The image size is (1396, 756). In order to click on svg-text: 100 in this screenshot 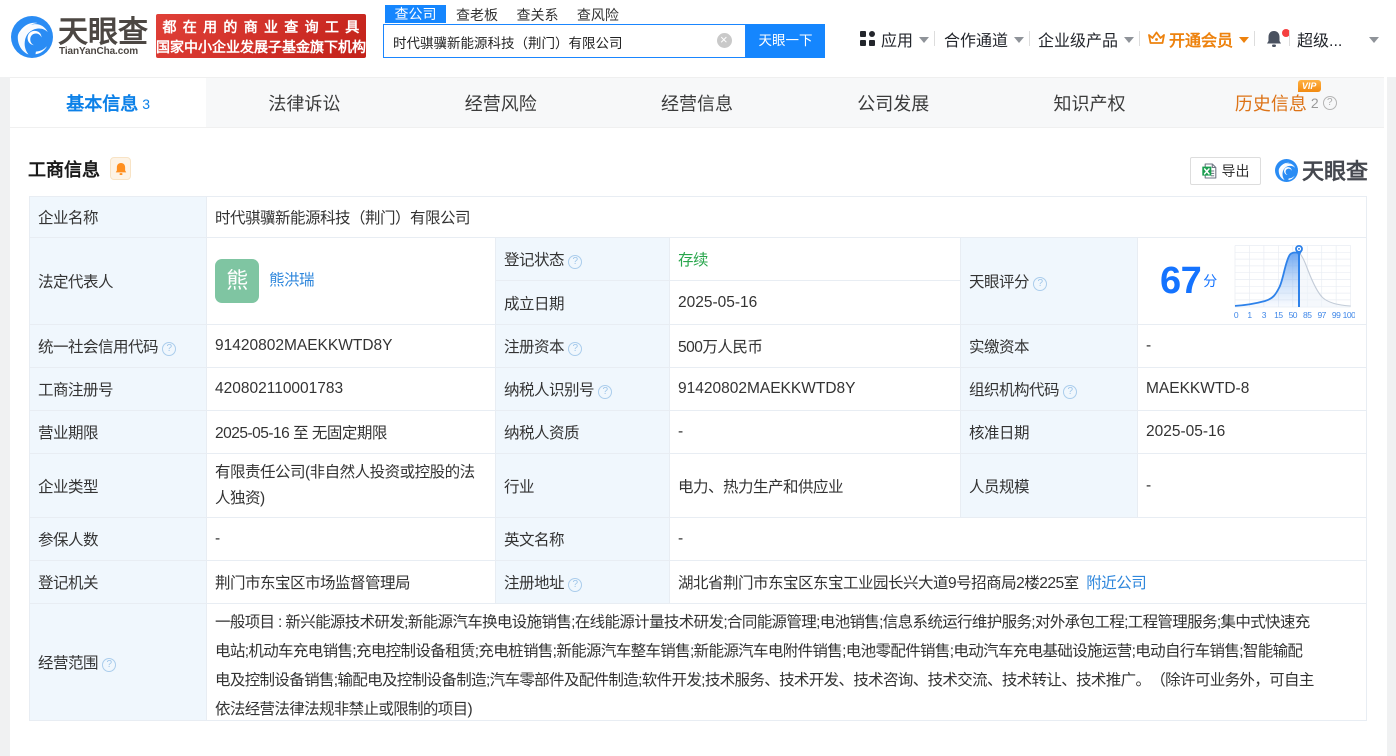, I will do `click(1348, 315)`.